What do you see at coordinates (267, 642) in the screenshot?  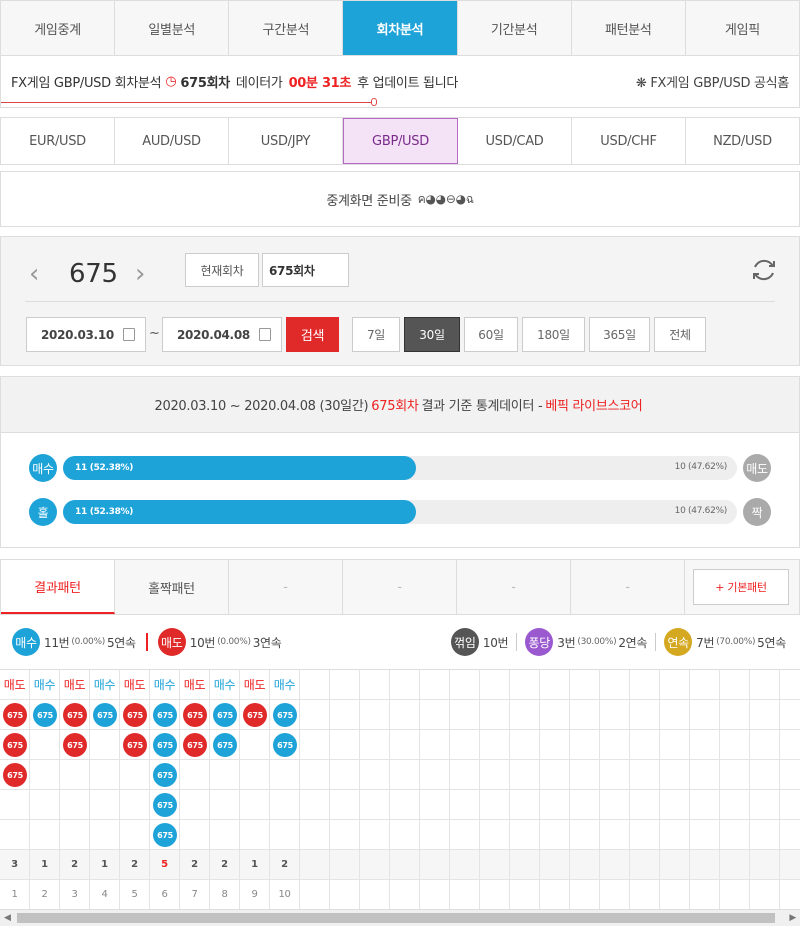 I see `sell-streak: 3연속` at bounding box center [267, 642].